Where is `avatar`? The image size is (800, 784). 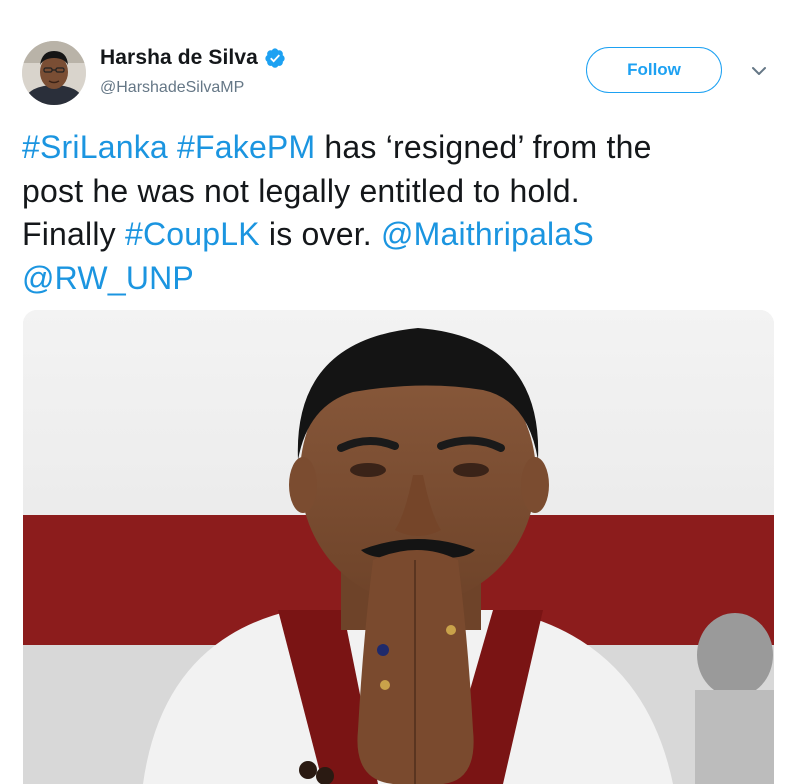
avatar is located at coordinates (54, 73).